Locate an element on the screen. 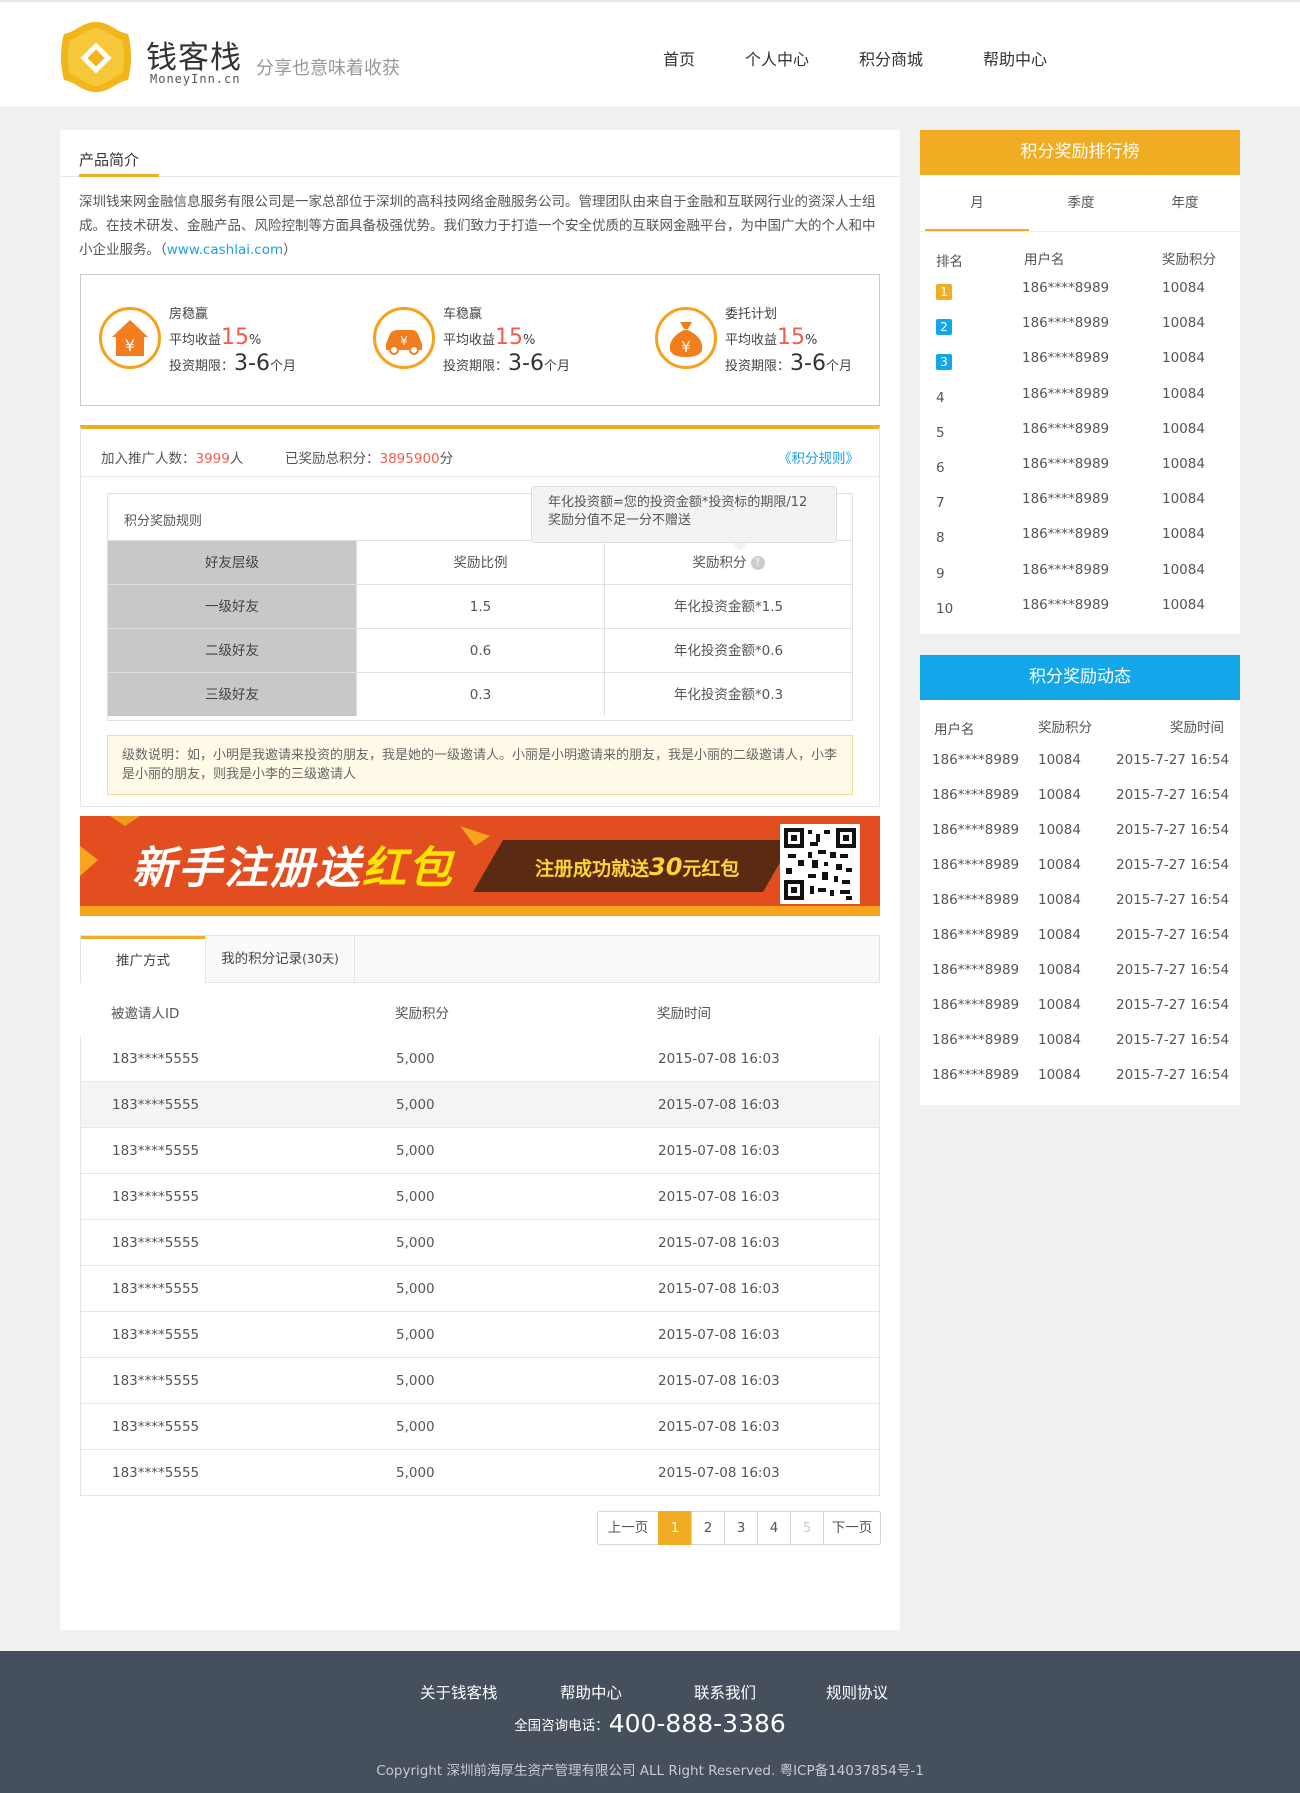 The height and width of the screenshot is (1793, 1300). next-page-button: 下一页 is located at coordinates (852, 1528).